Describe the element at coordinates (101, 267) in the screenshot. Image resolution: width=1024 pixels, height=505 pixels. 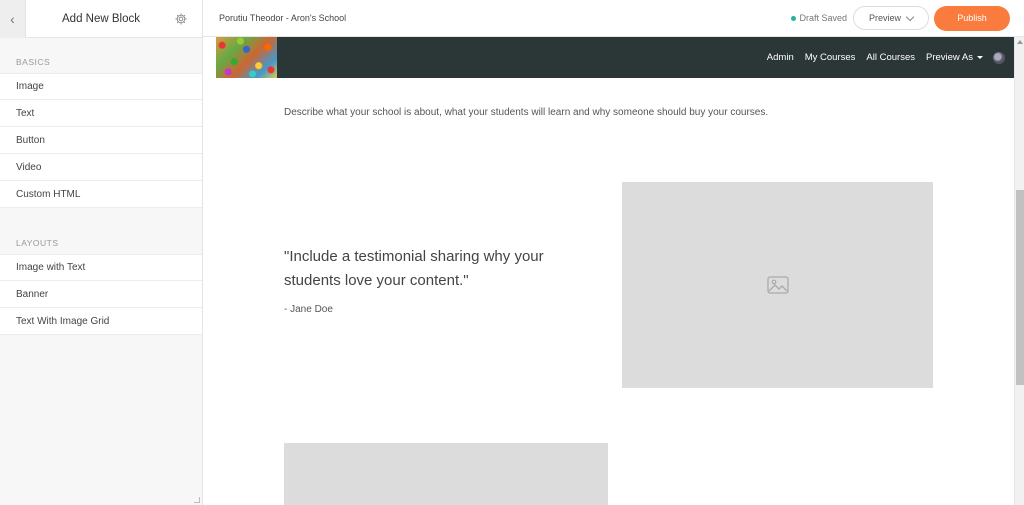
I see `block-item-image-with-text: Image with Text` at that location.